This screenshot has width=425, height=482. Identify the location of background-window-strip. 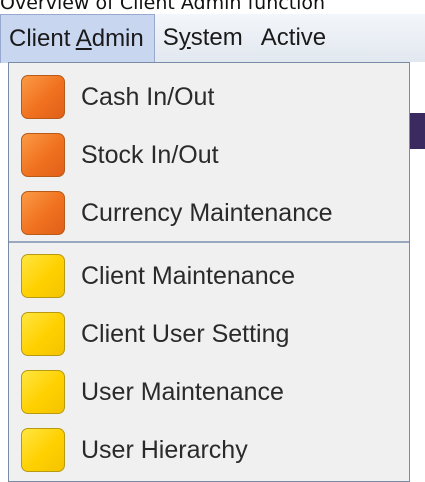
(417, 131).